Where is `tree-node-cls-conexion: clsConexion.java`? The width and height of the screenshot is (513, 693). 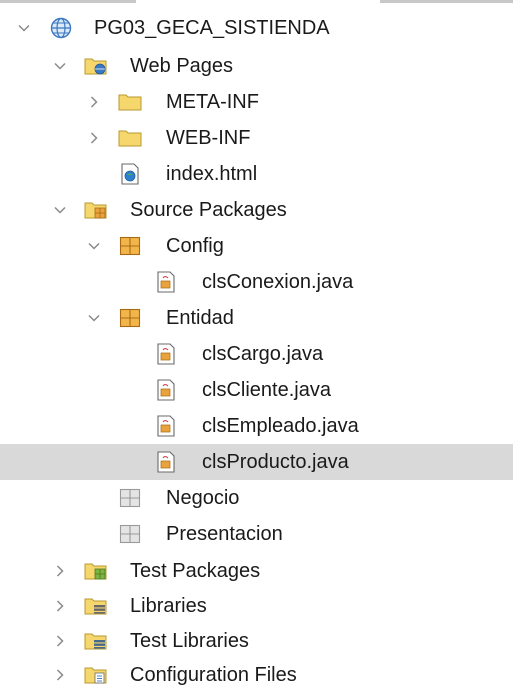 tree-node-cls-conexion: clsConexion.java is located at coordinates (256, 282).